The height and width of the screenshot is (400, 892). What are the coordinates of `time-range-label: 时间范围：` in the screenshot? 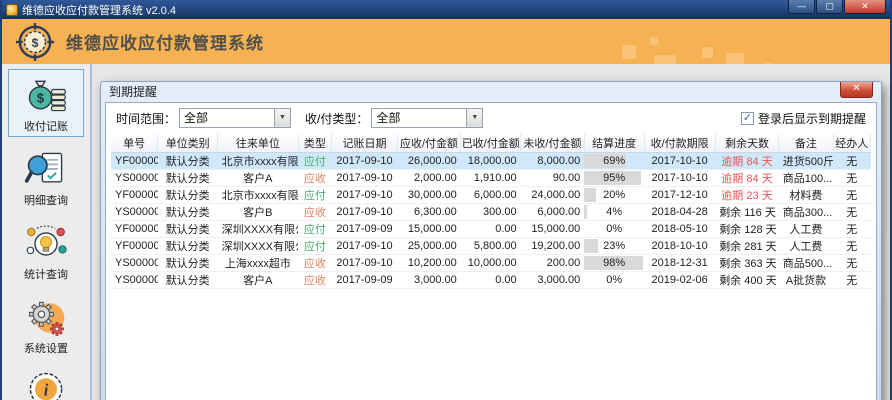 It's located at (146, 118).